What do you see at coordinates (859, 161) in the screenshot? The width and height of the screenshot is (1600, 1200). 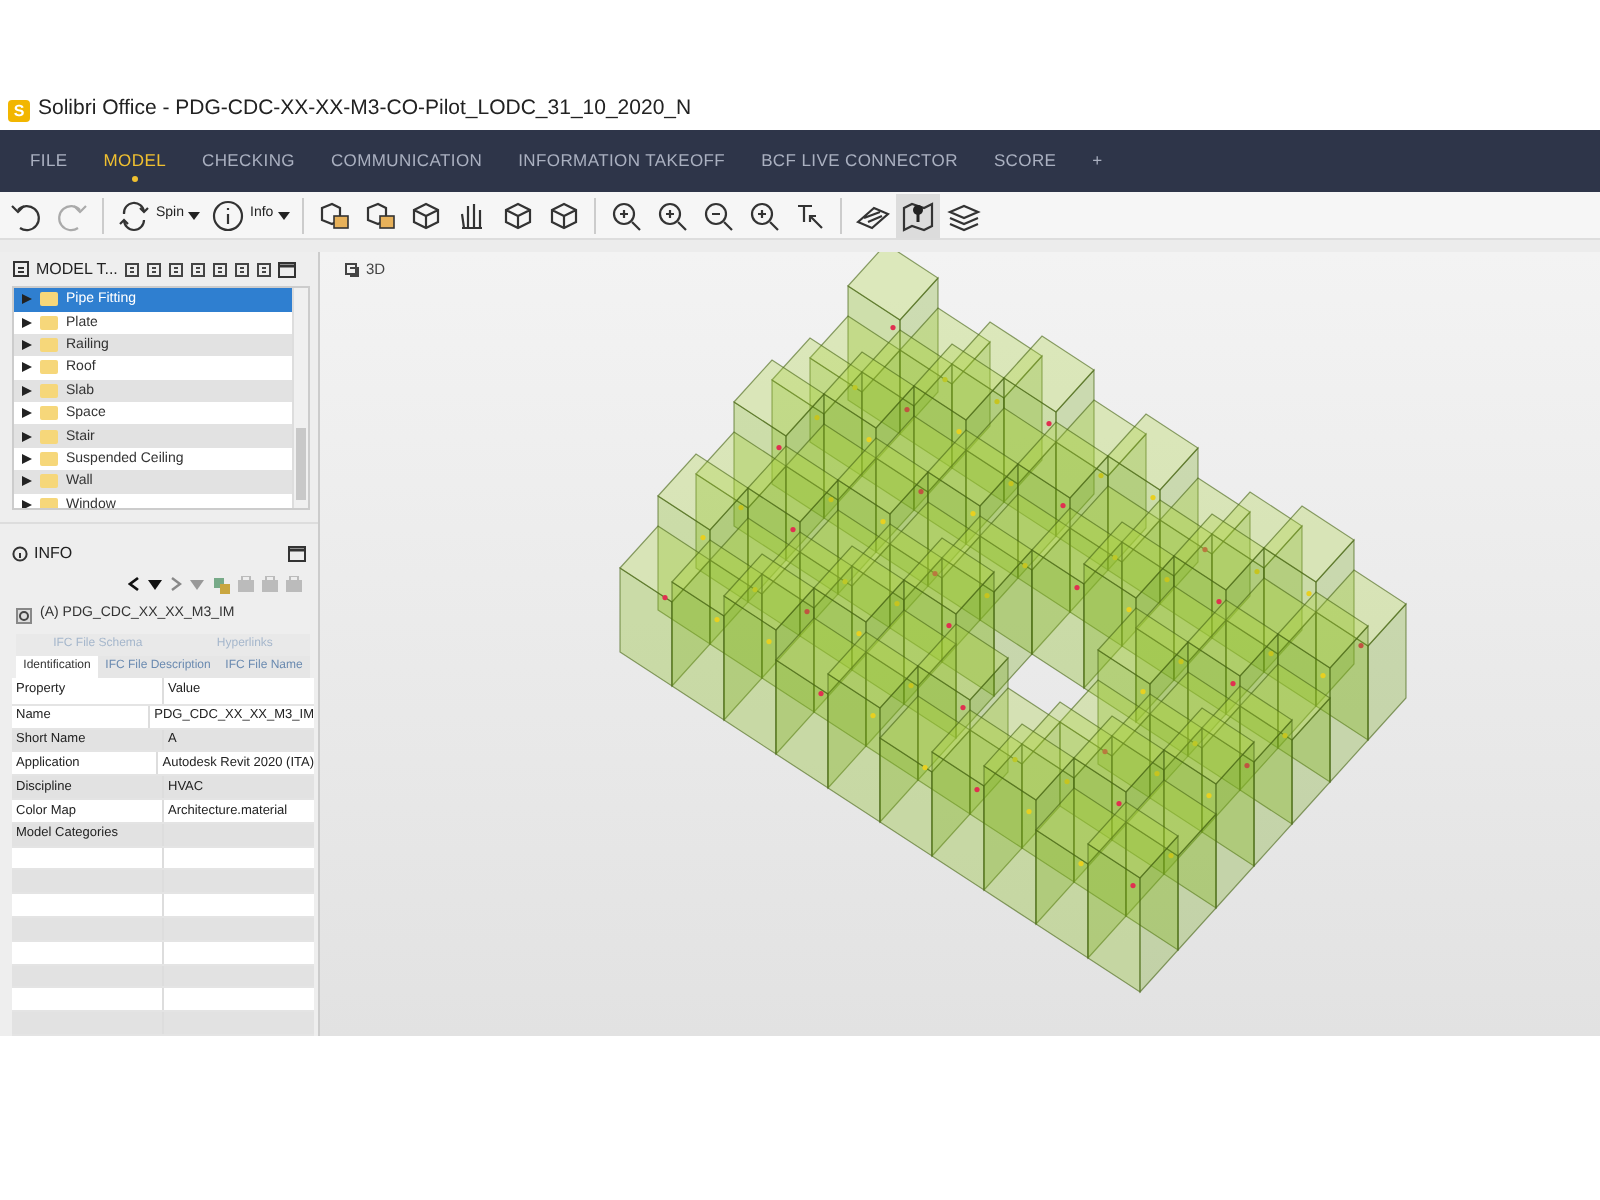 I see `menu-tab: BCF LIVE CONNECTOR` at bounding box center [859, 161].